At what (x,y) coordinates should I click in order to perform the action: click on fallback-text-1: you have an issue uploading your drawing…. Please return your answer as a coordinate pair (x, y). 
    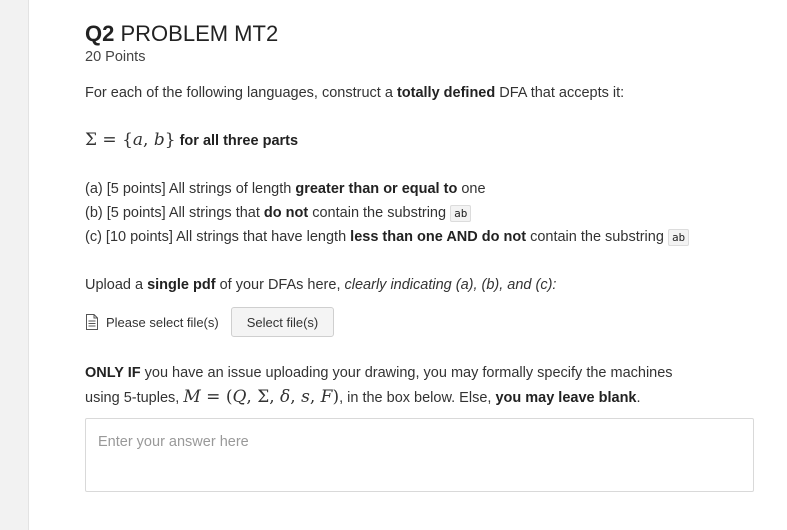
    Looking at the image, I should click on (406, 373).